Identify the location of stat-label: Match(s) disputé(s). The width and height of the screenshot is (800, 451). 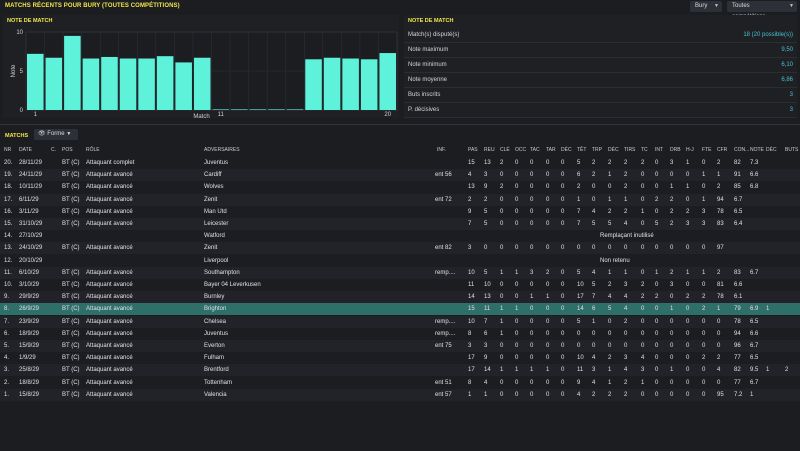
(434, 35).